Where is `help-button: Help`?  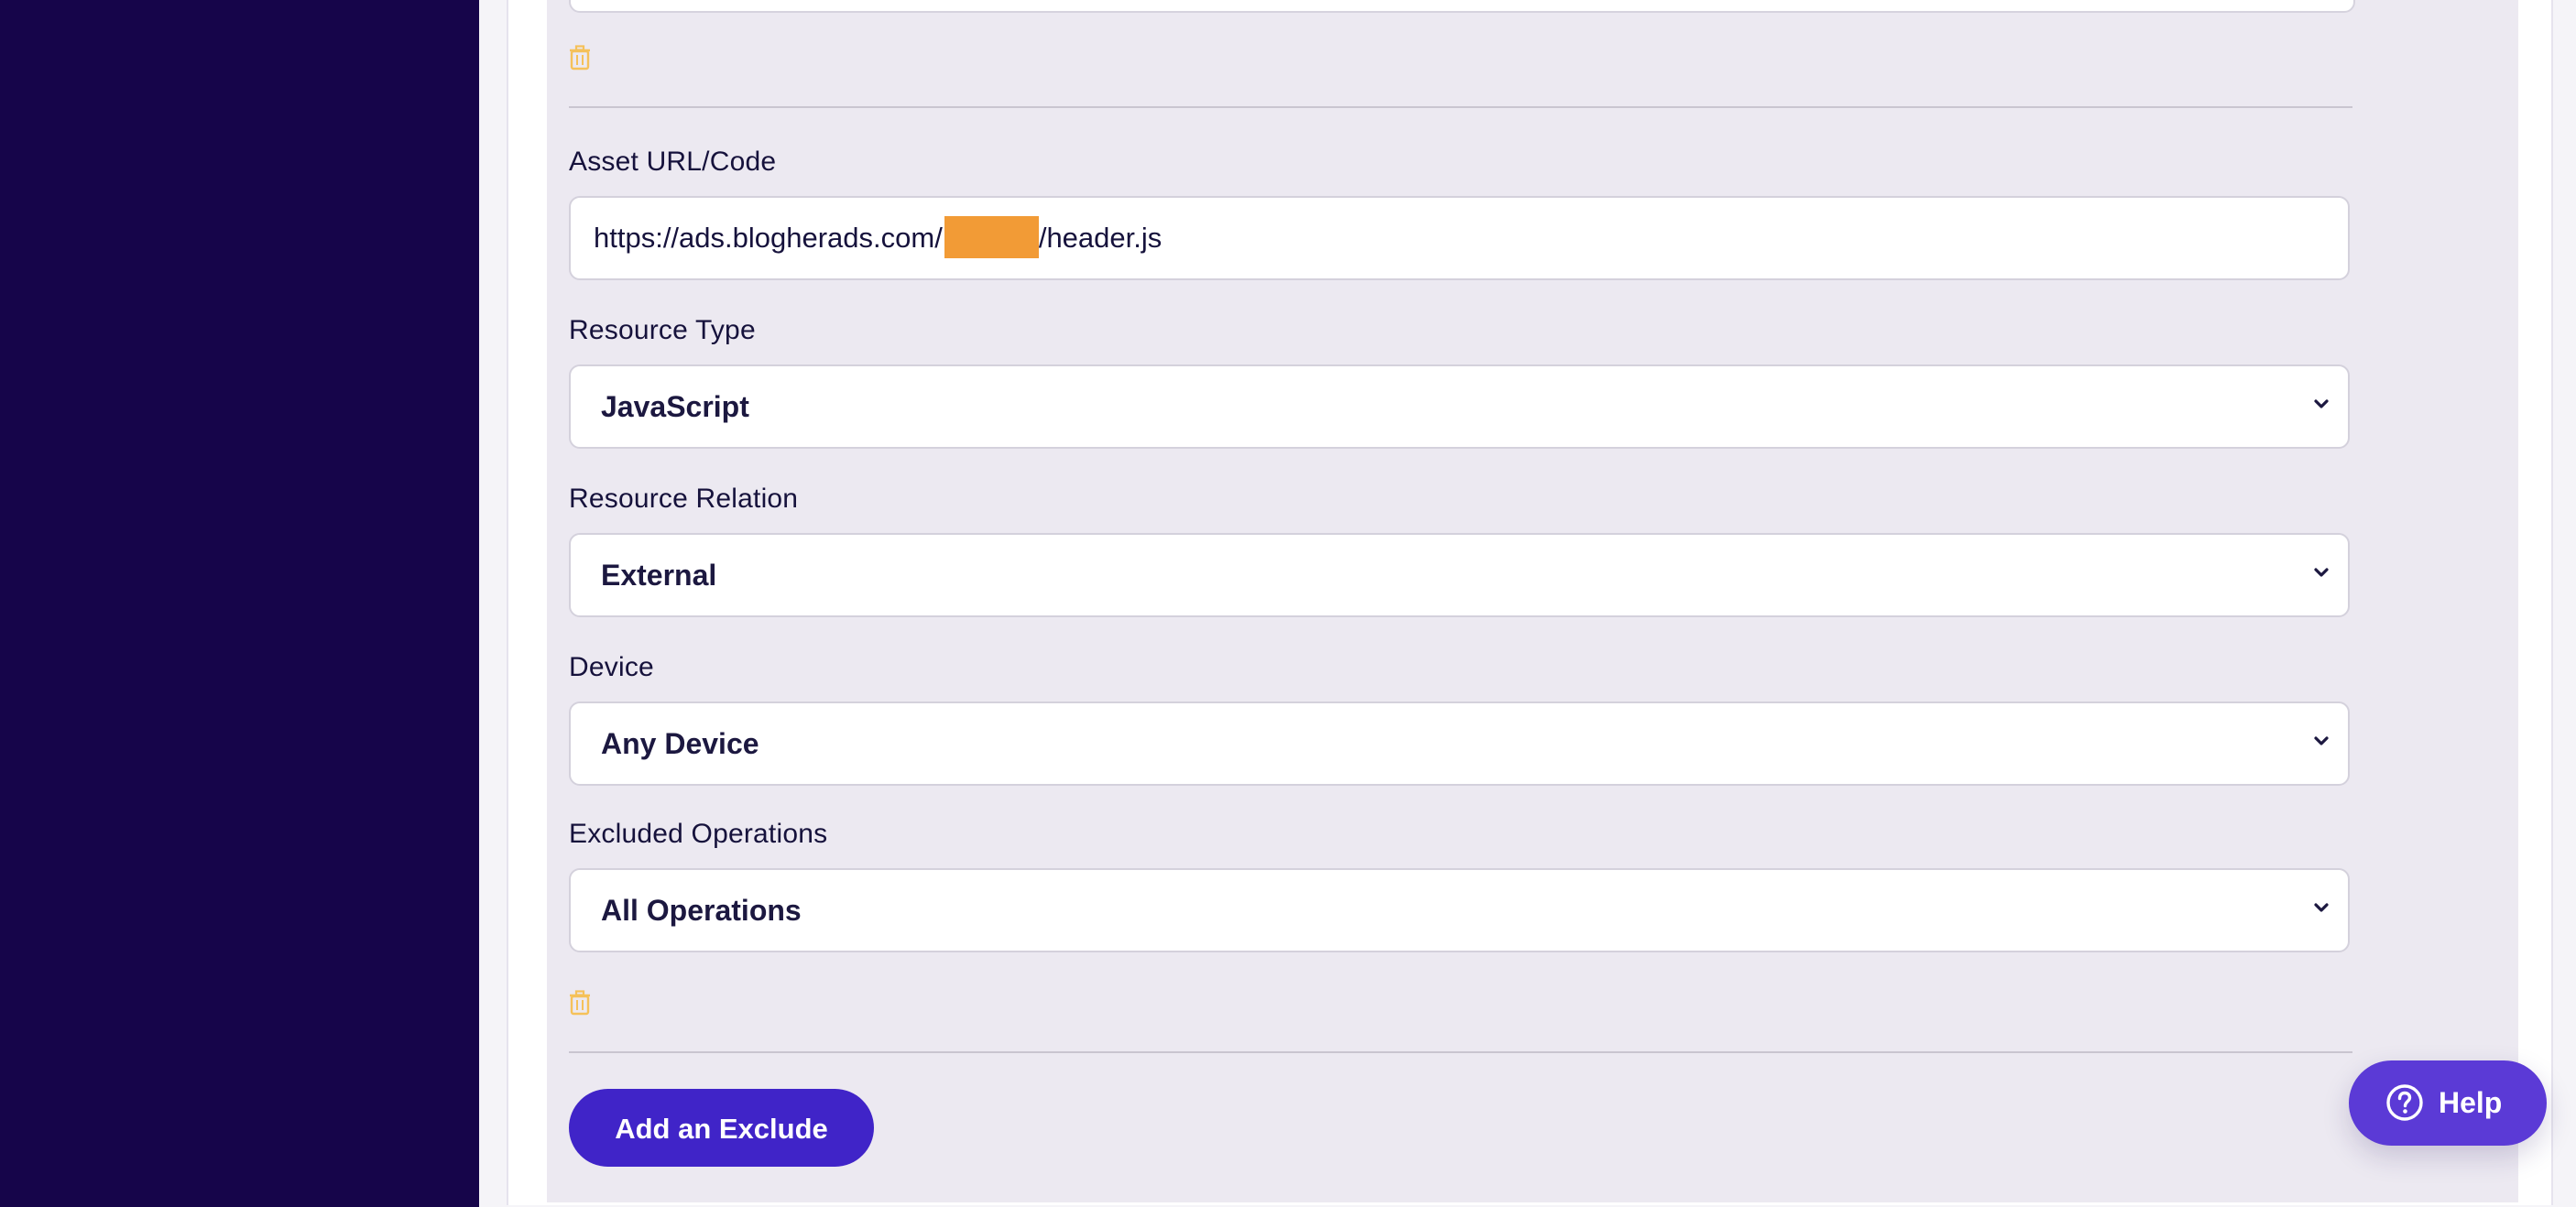 help-button: Help is located at coordinates (2448, 1103).